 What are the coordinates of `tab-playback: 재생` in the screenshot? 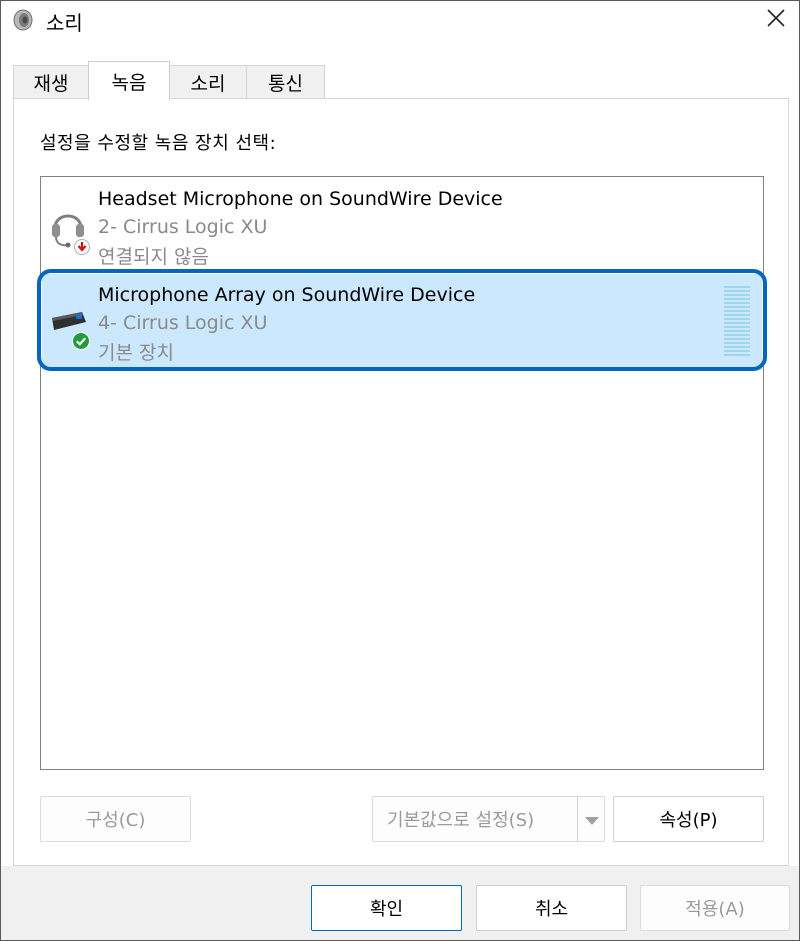 It's located at (51, 82).